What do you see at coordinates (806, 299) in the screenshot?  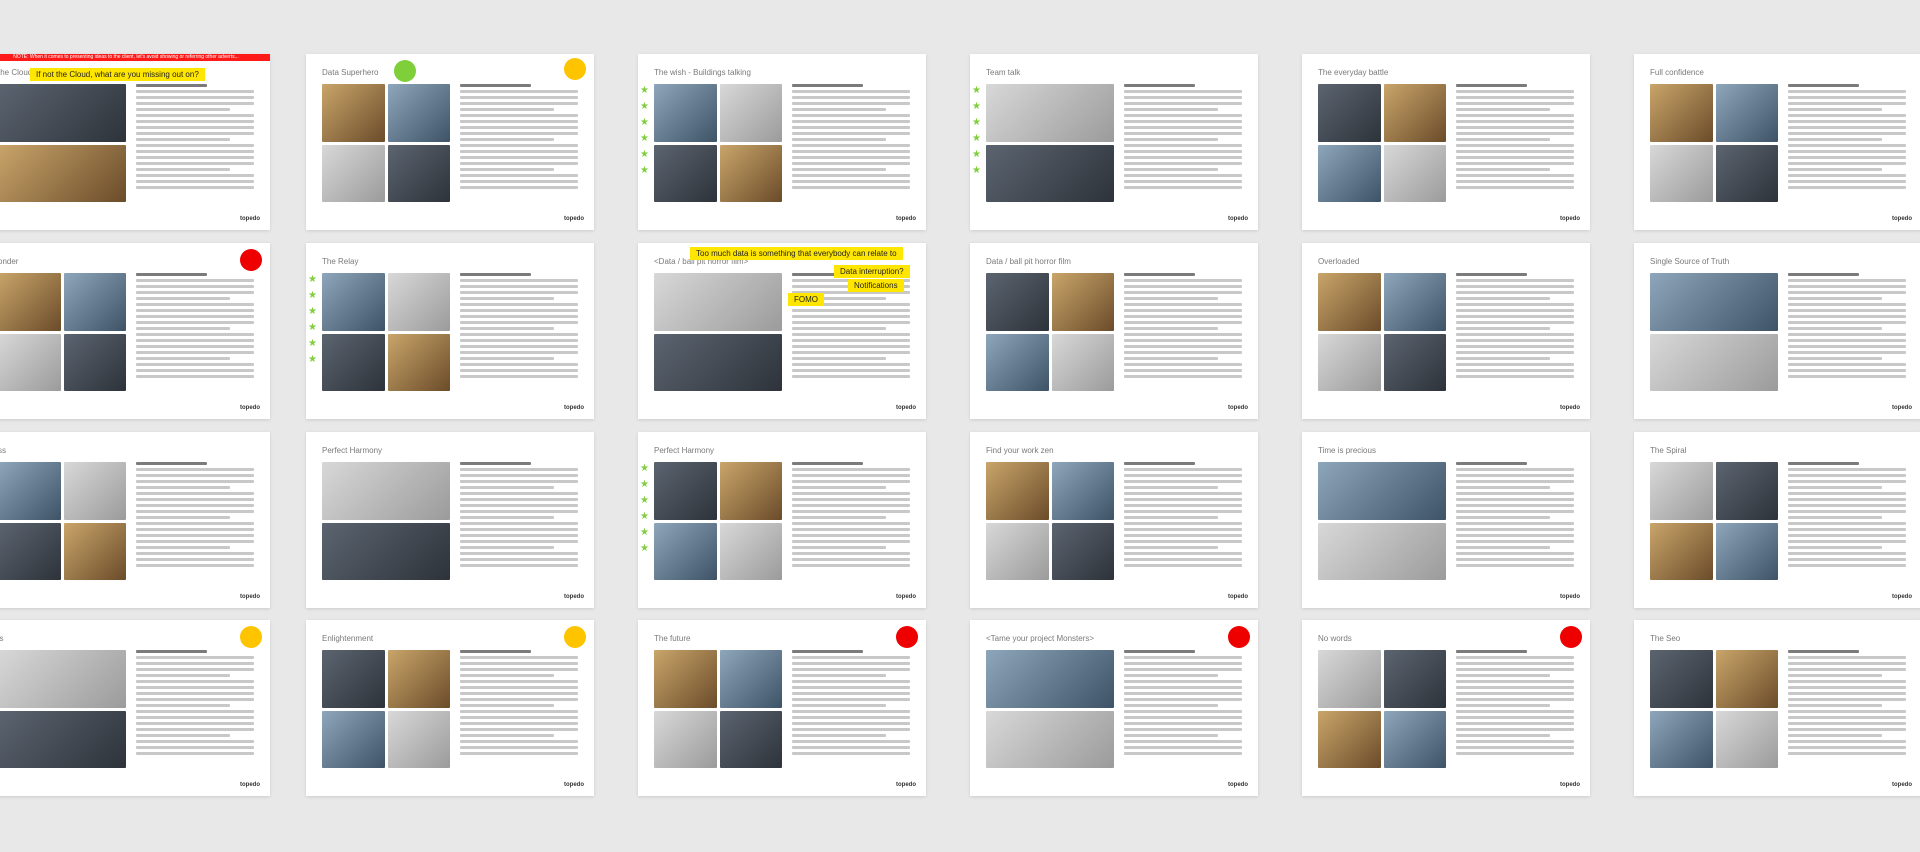 I see `callout-tag: FOMO` at bounding box center [806, 299].